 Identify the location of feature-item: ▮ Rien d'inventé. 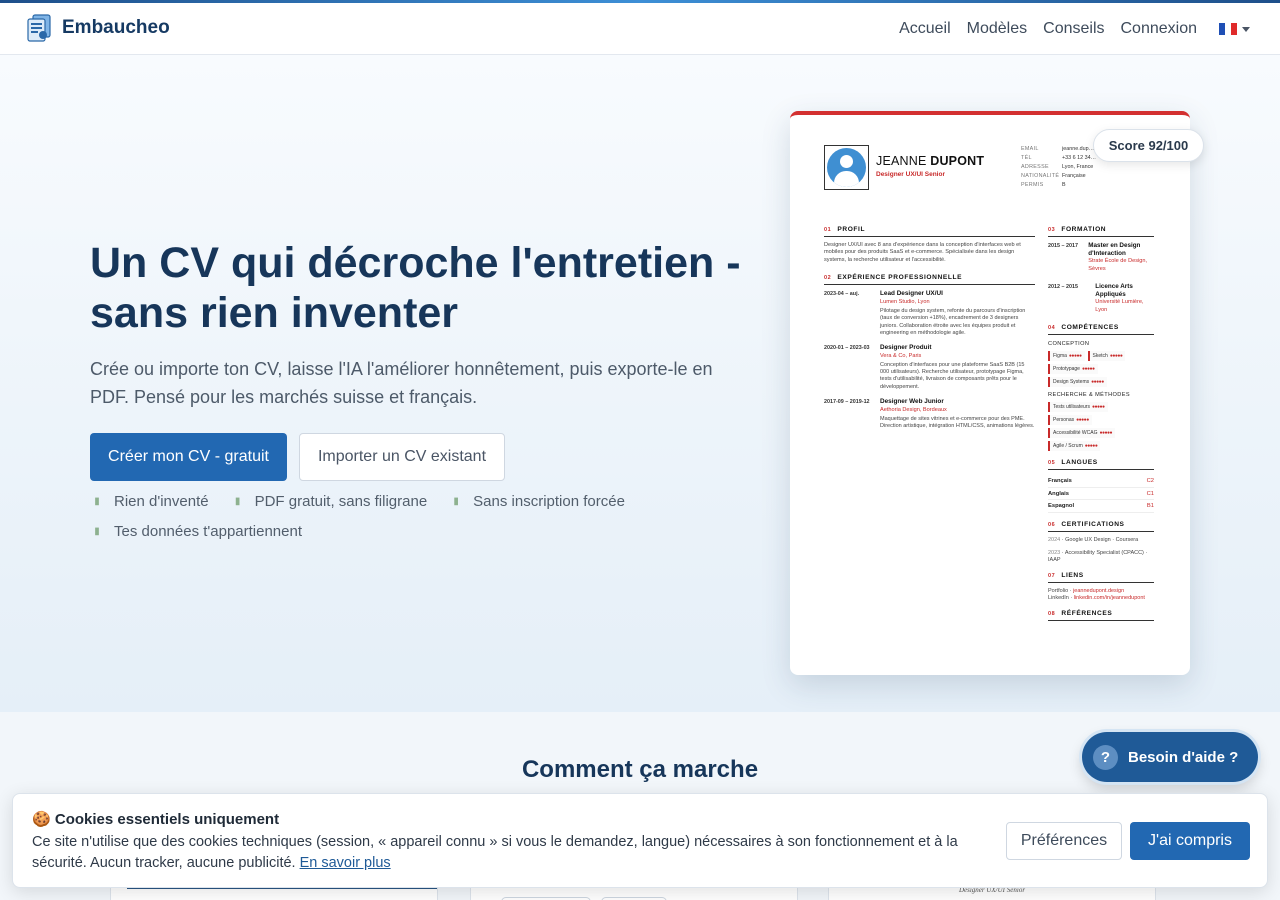
(149, 502).